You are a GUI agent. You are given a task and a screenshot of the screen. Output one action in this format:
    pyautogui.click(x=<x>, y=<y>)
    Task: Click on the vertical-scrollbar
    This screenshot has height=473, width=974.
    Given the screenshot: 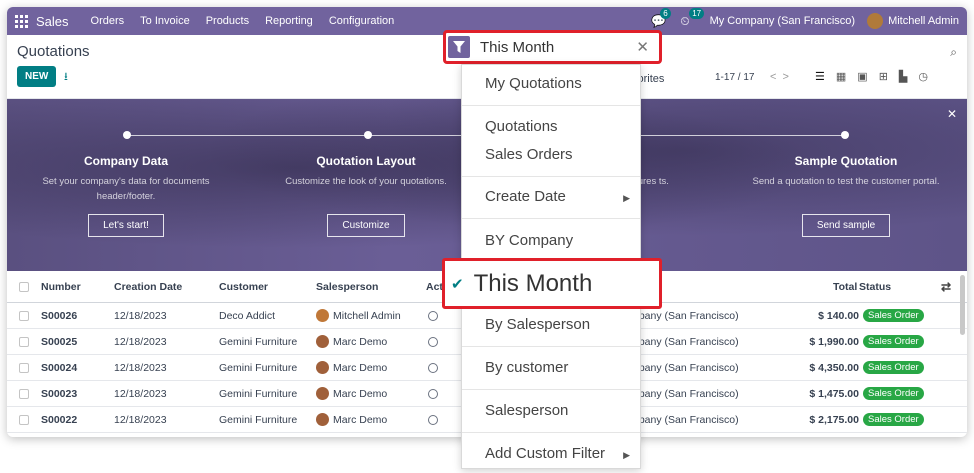 What is the action you would take?
    pyautogui.click(x=962, y=305)
    